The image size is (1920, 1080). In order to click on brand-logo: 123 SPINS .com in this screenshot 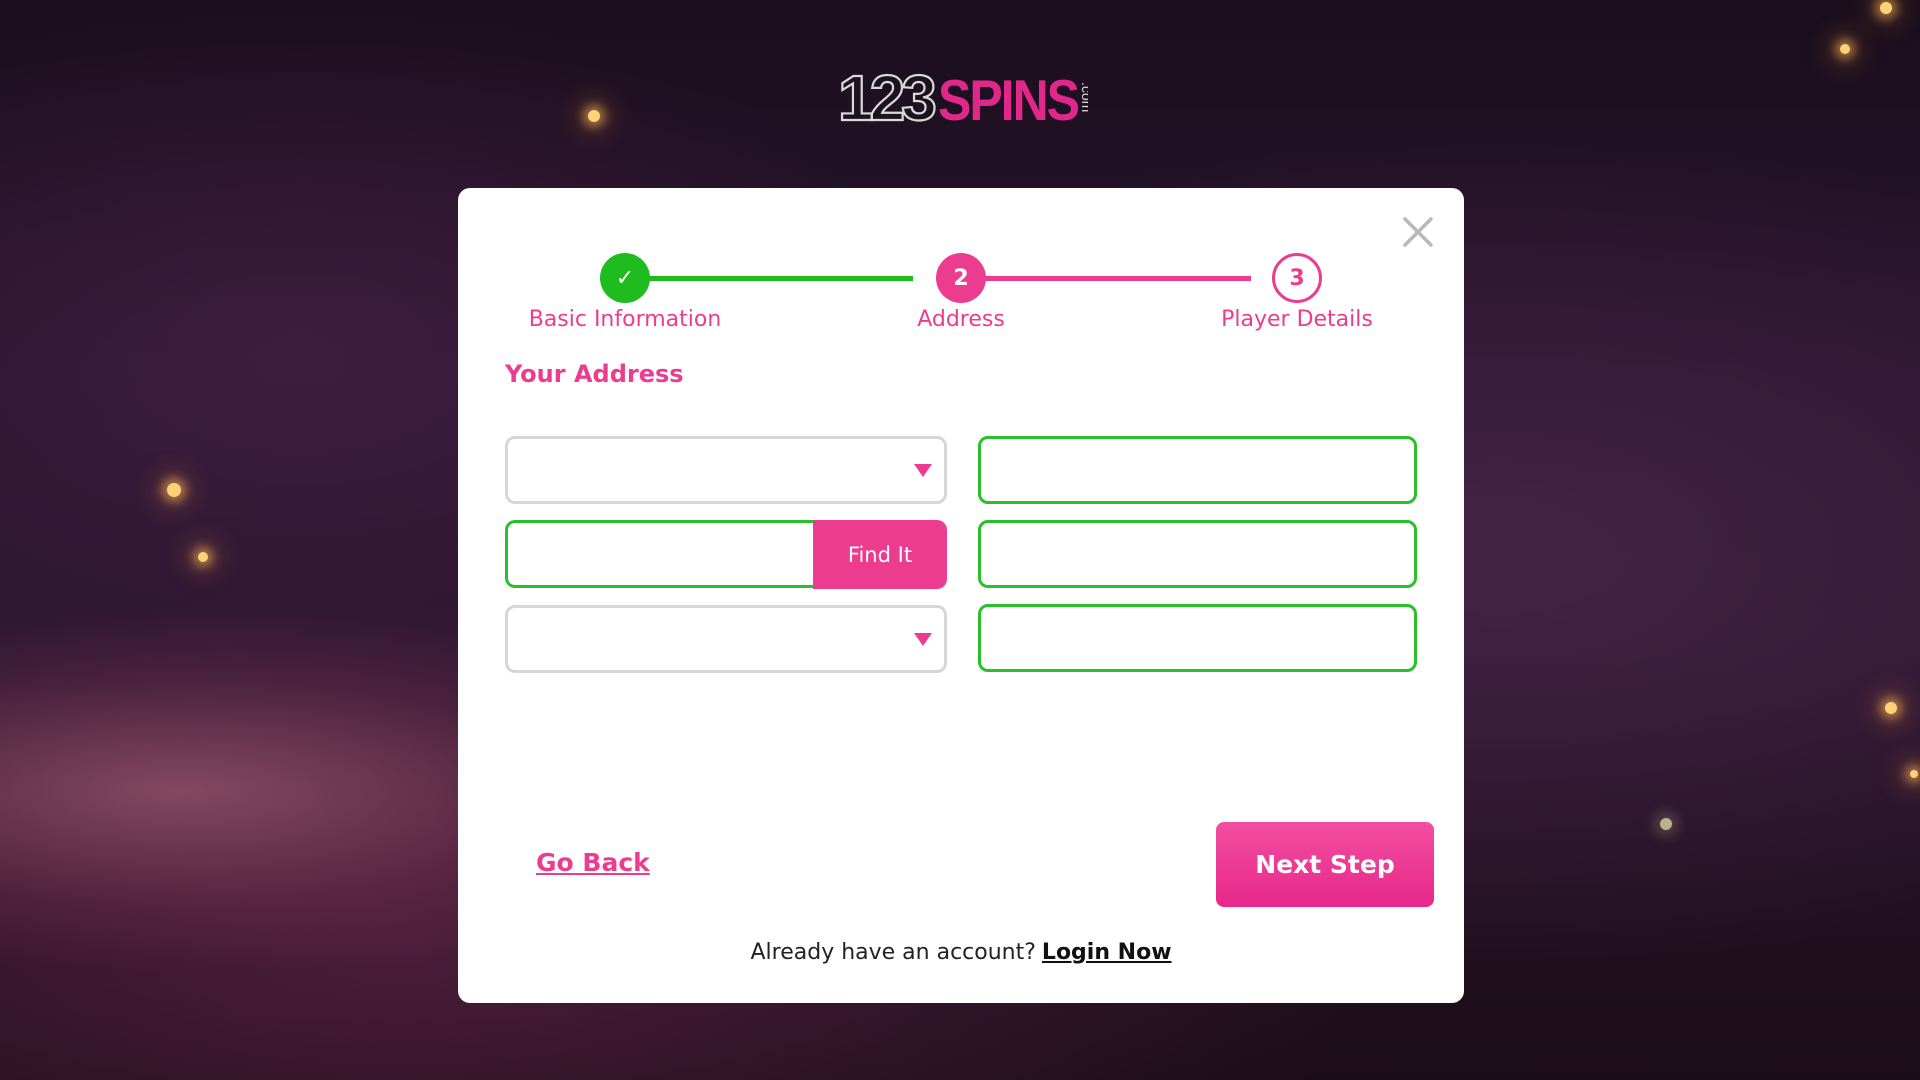, I will do `click(963, 96)`.